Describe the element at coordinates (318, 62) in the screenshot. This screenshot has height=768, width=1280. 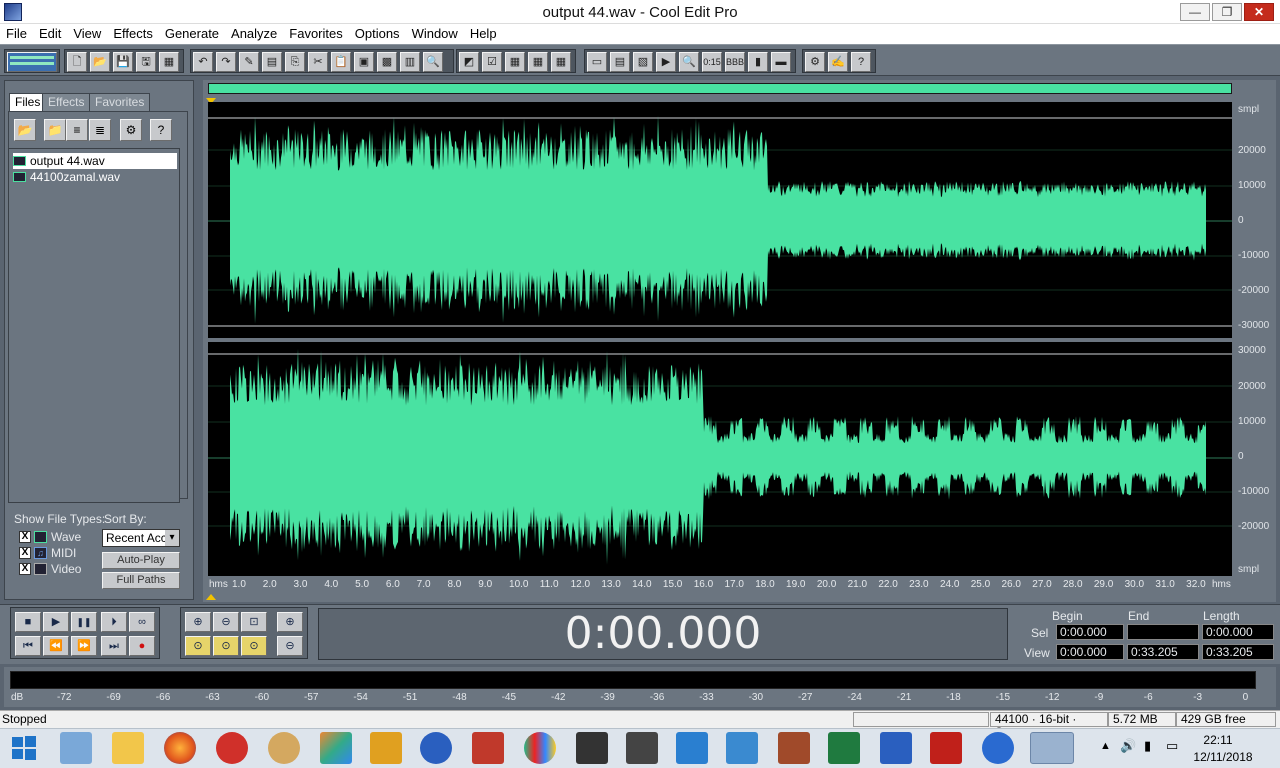
I see `cut-icon: ✂` at that location.